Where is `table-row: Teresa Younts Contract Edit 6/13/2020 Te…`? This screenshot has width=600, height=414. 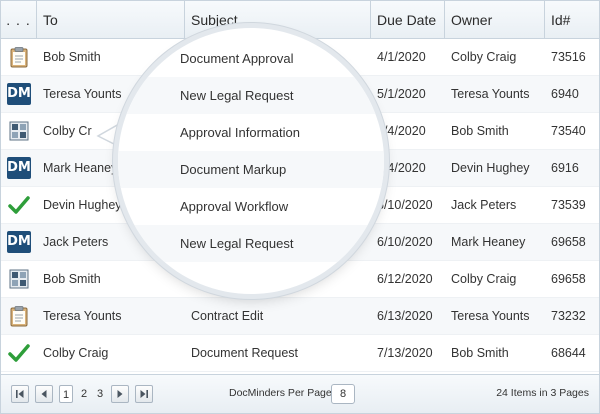 table-row: Teresa Younts Contract Edit 6/13/2020 Te… is located at coordinates (300, 316).